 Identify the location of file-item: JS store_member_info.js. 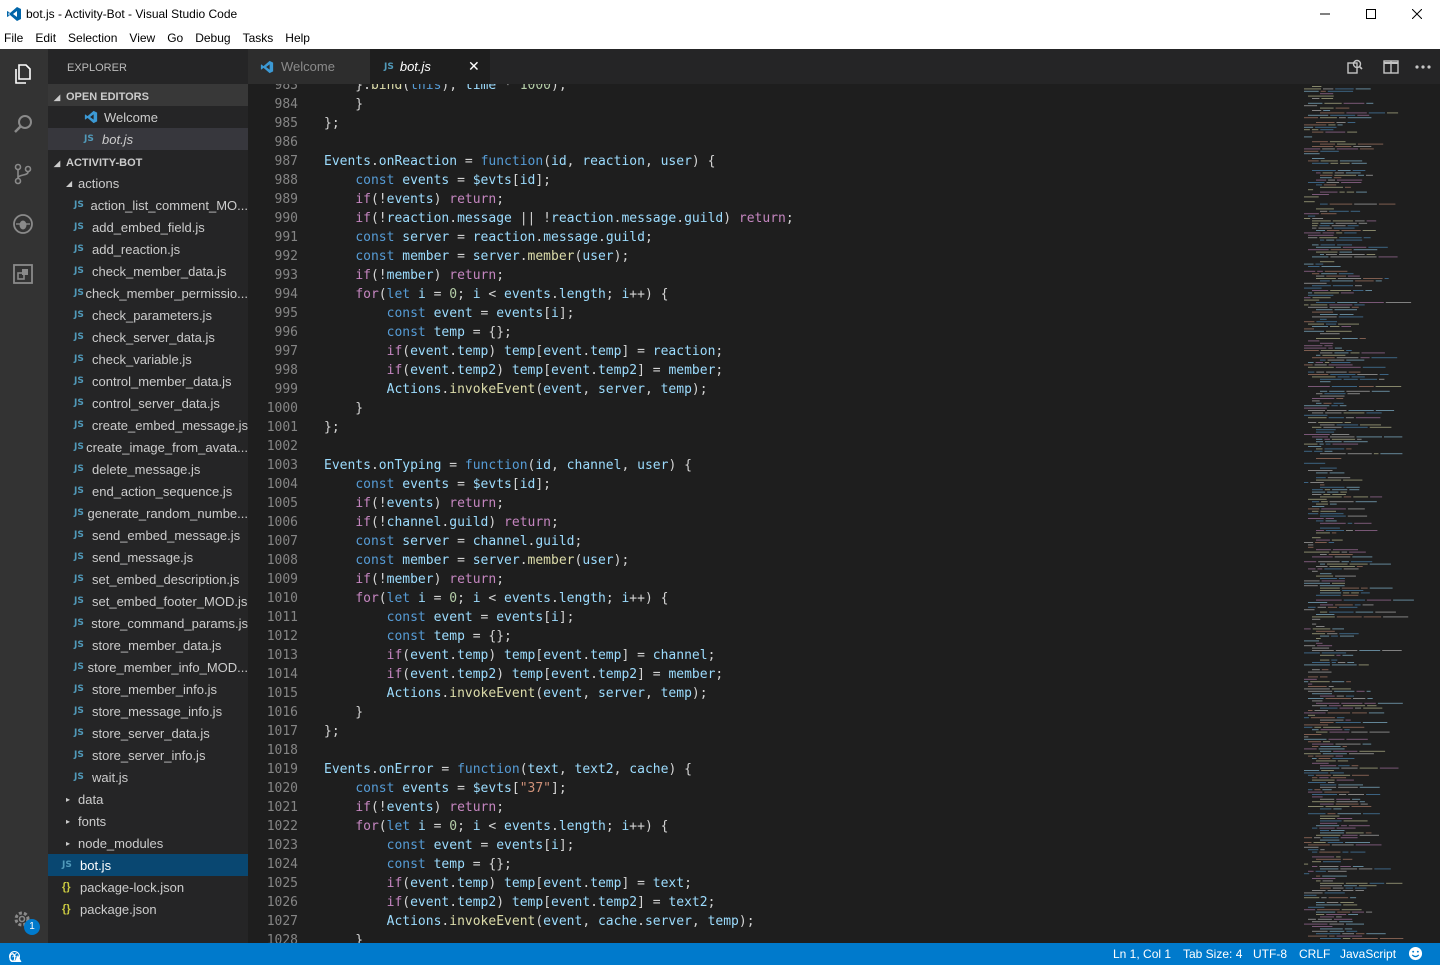
(148, 689).